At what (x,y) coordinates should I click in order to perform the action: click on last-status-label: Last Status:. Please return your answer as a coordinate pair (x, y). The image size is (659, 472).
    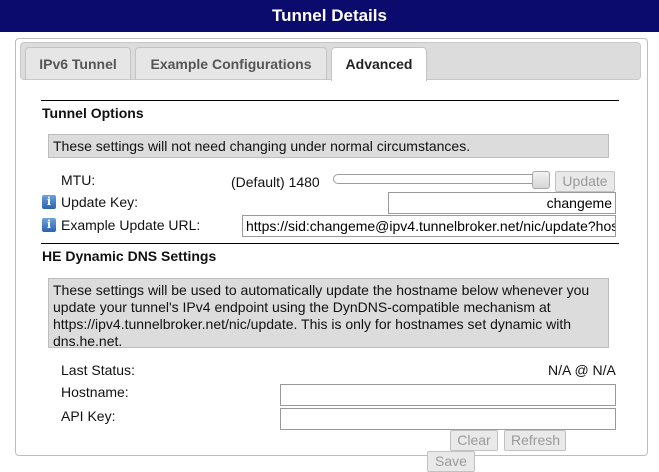
    Looking at the image, I should click on (98, 370).